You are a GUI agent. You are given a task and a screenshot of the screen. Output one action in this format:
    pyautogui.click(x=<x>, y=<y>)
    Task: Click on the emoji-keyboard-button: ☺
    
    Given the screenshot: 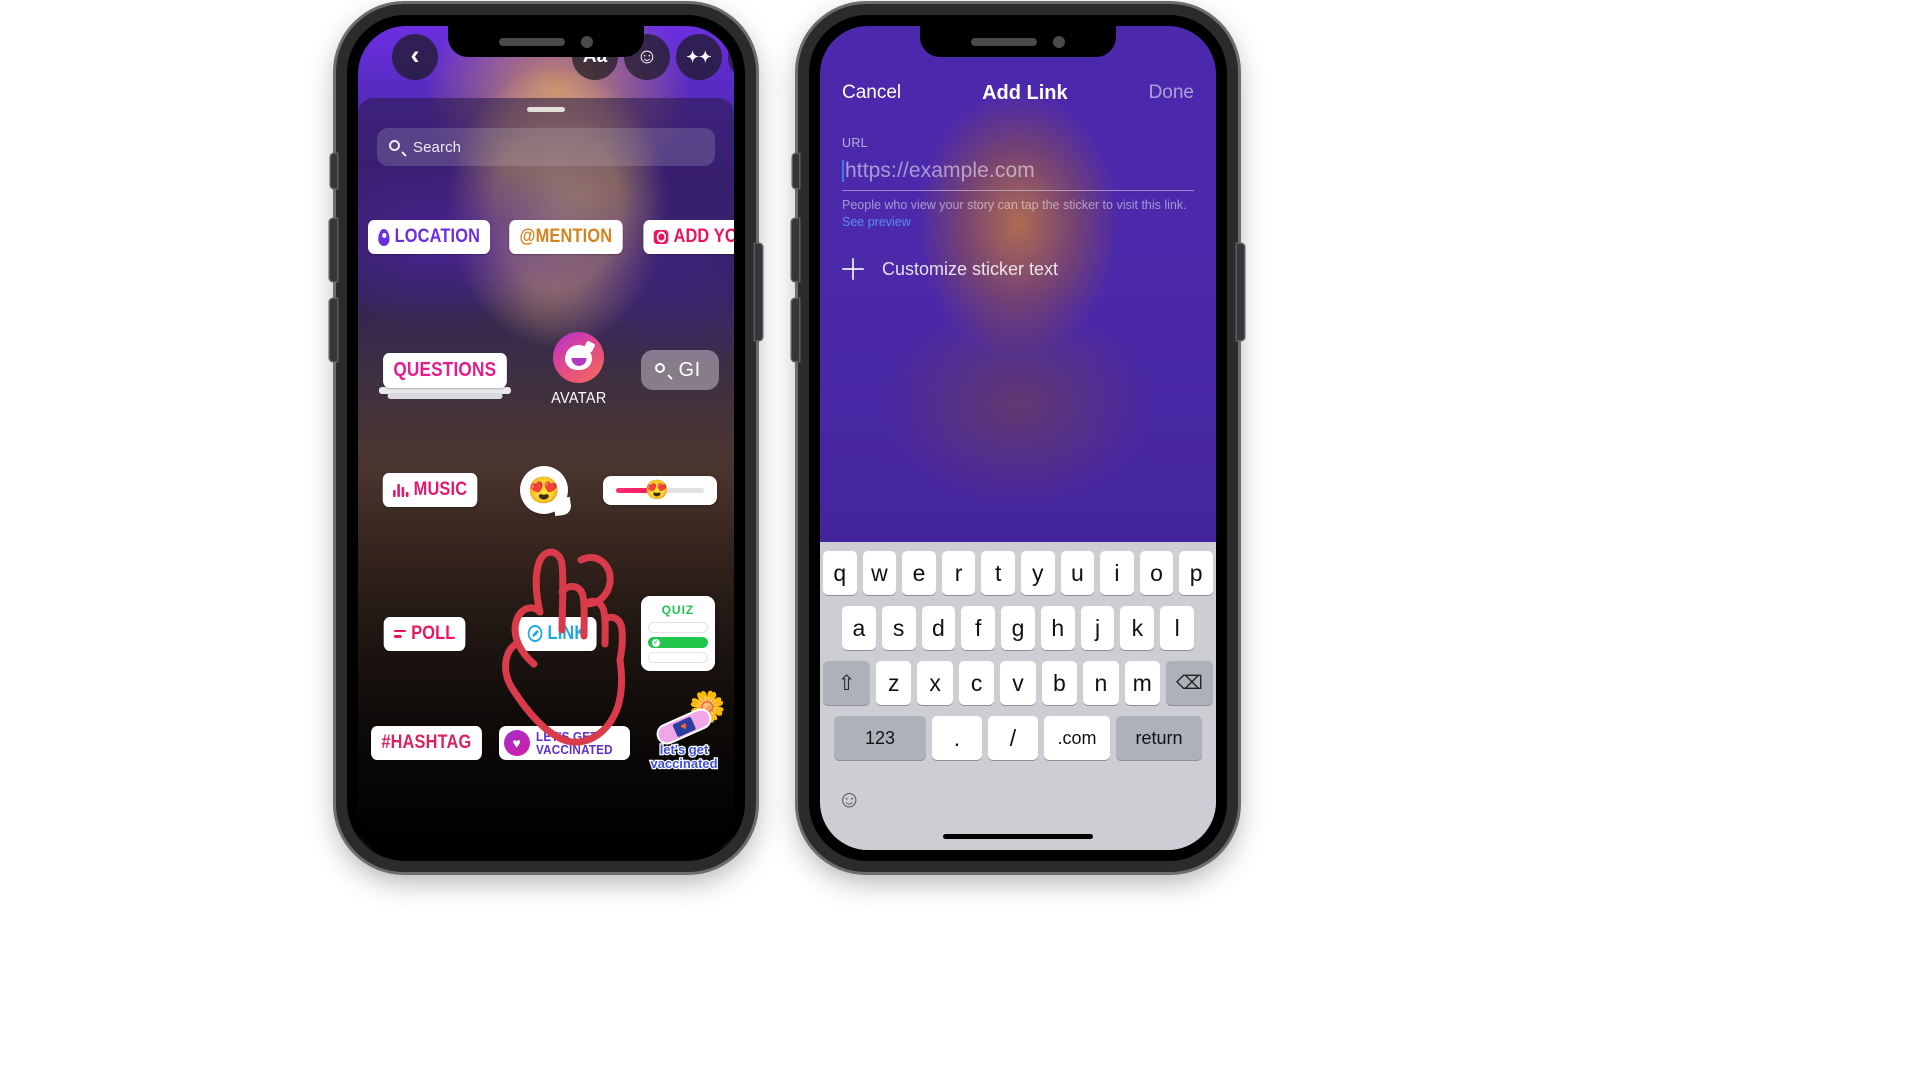 What is the action you would take?
    pyautogui.click(x=849, y=800)
    